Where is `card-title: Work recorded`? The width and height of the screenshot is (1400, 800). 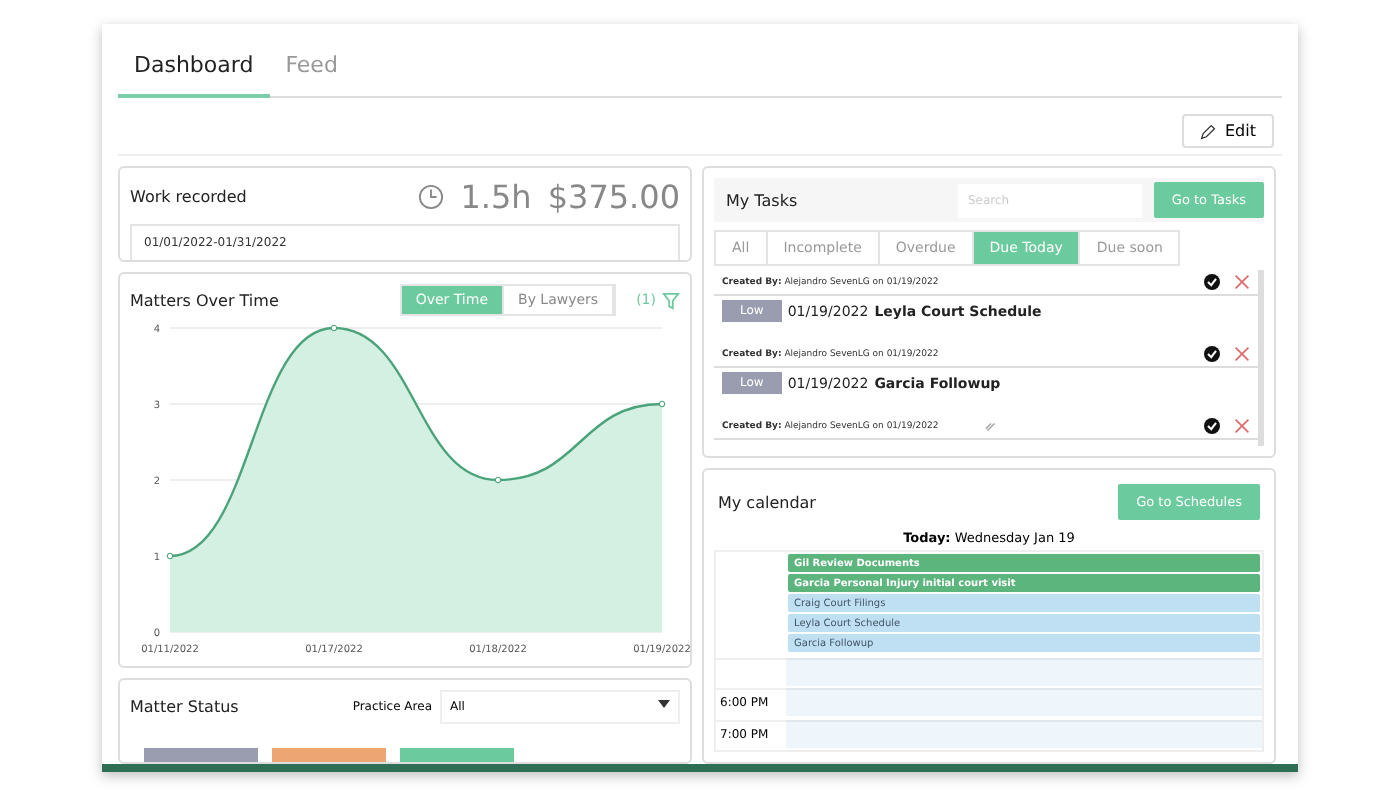
card-title: Work recorded is located at coordinates (188, 197).